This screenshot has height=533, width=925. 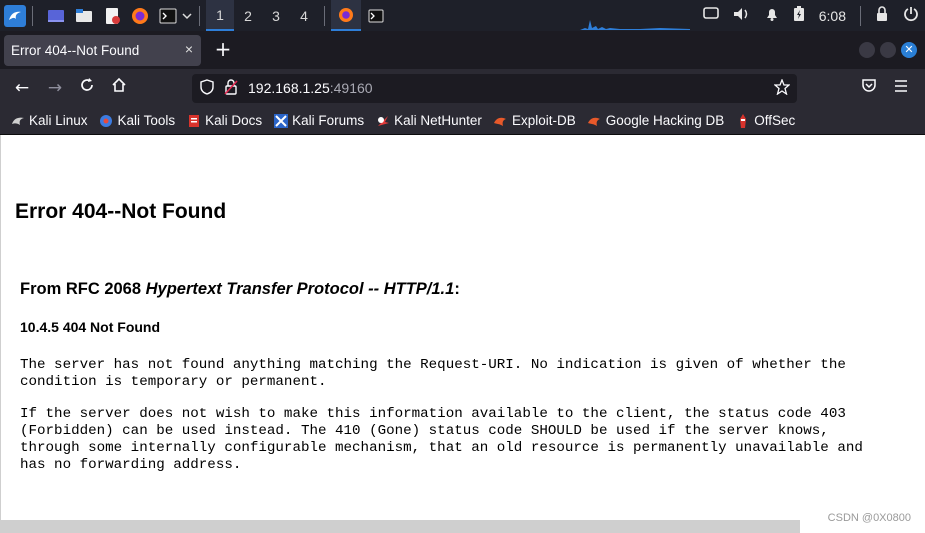 I want to click on url-text: 192.168.1.25:49160, so click(x=310, y=88).